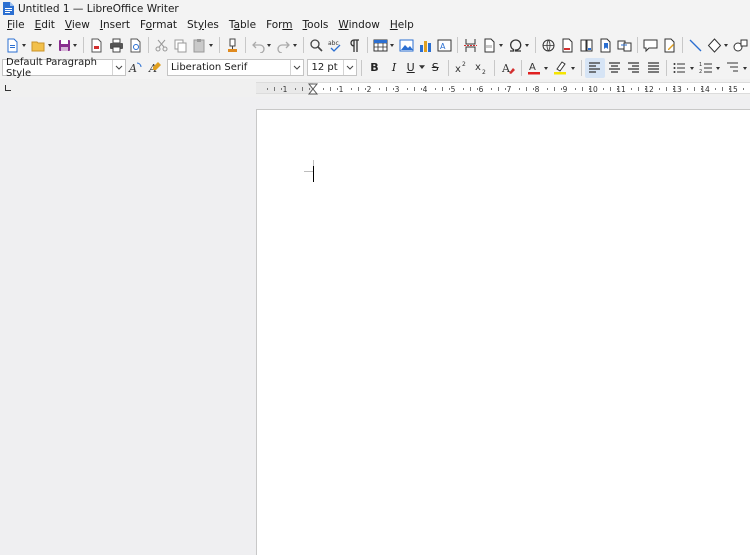 The width and height of the screenshot is (750, 555). Describe the element at coordinates (505, 89) in the screenshot. I see `ruler-ticks: 1 1 2 3 4 5 6 7 8 9 10 11 12 13 14 15` at that location.